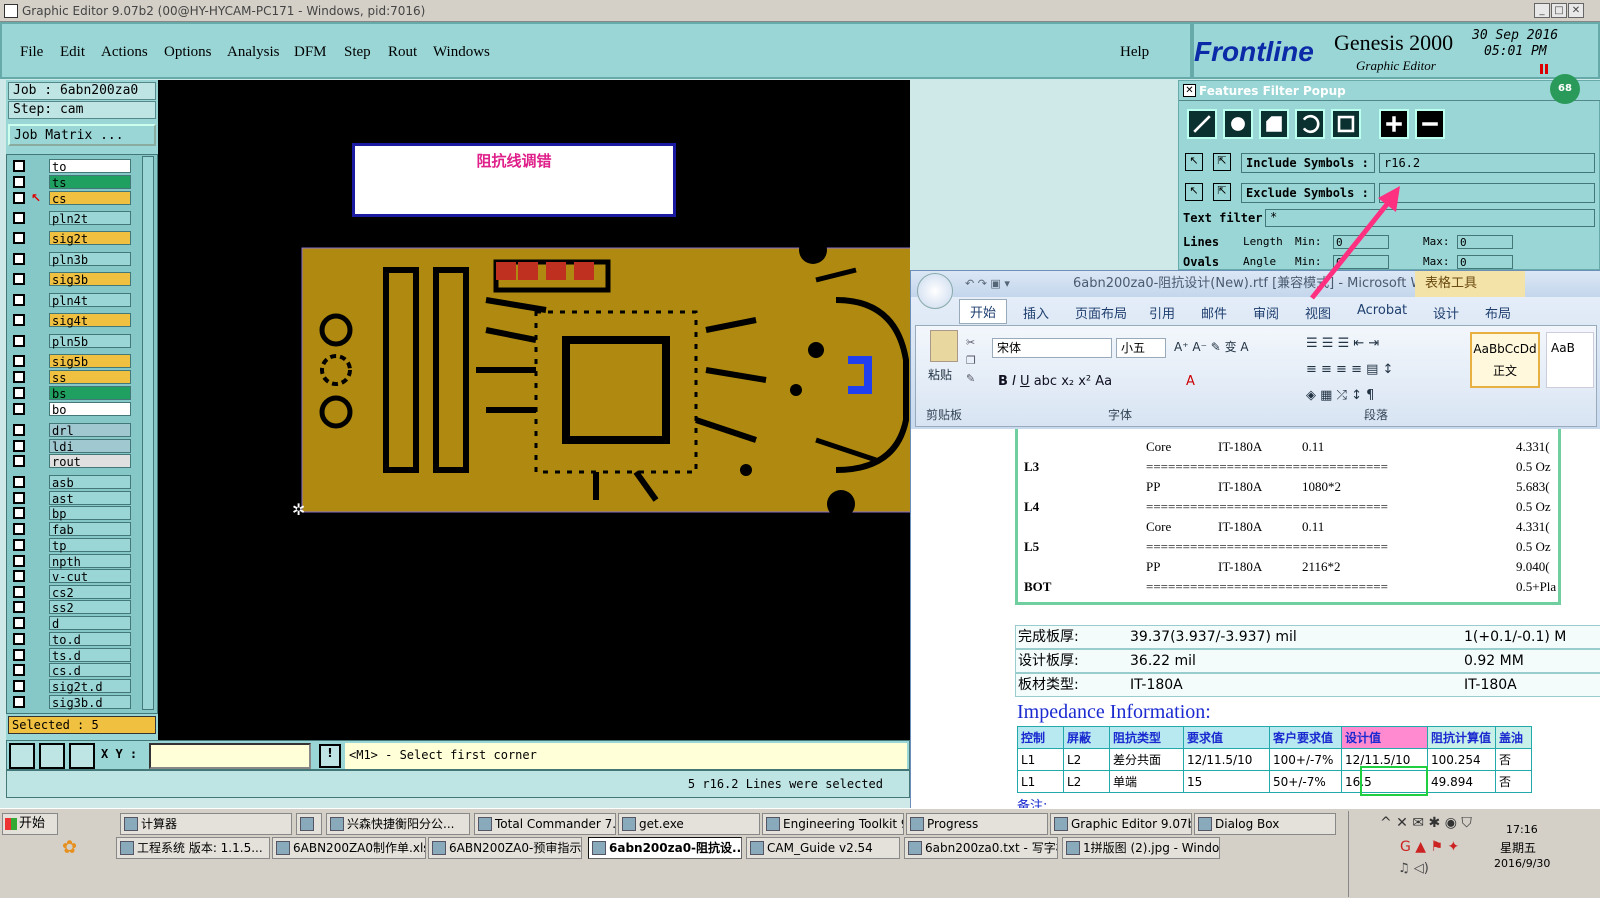 The image size is (1600, 898). I want to click on menu-help: Help, so click(1134, 52).